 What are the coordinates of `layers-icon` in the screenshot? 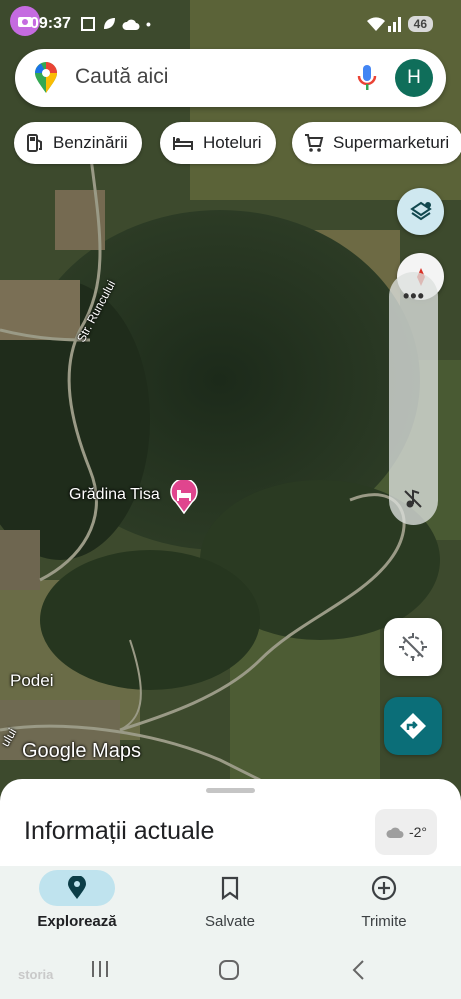 It's located at (420, 210).